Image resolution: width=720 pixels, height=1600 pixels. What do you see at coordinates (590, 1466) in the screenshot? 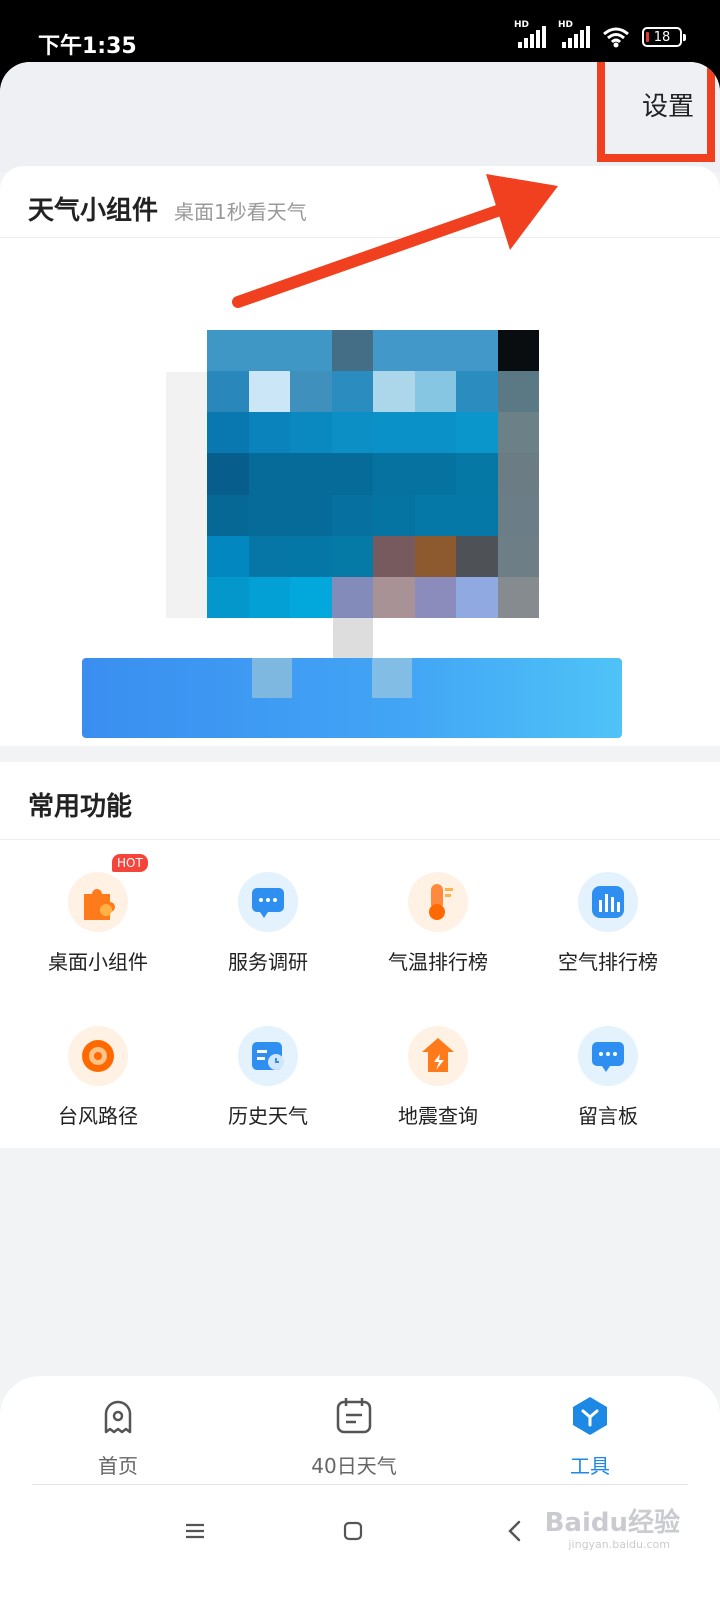
I see `nav-label: 工具` at bounding box center [590, 1466].